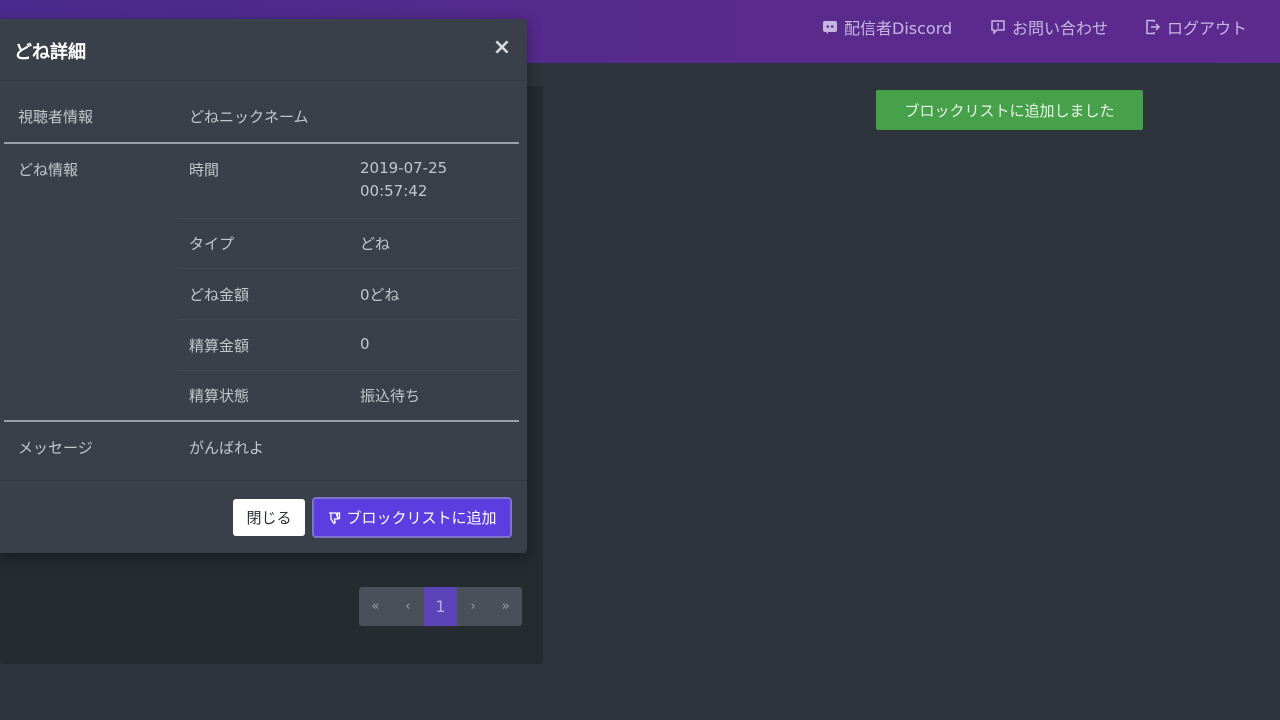 The image size is (1280, 720). What do you see at coordinates (204, 170) in the screenshot?
I see `time-key: 時間` at bounding box center [204, 170].